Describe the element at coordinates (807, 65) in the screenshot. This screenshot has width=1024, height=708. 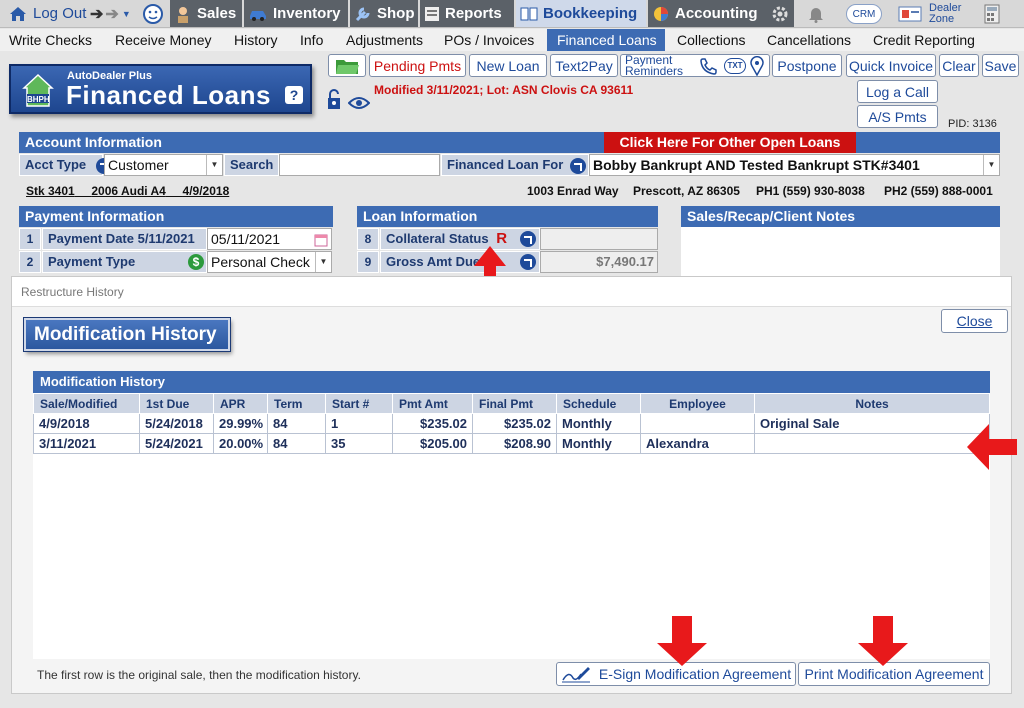
I see `postpone-button: Postpone` at that location.